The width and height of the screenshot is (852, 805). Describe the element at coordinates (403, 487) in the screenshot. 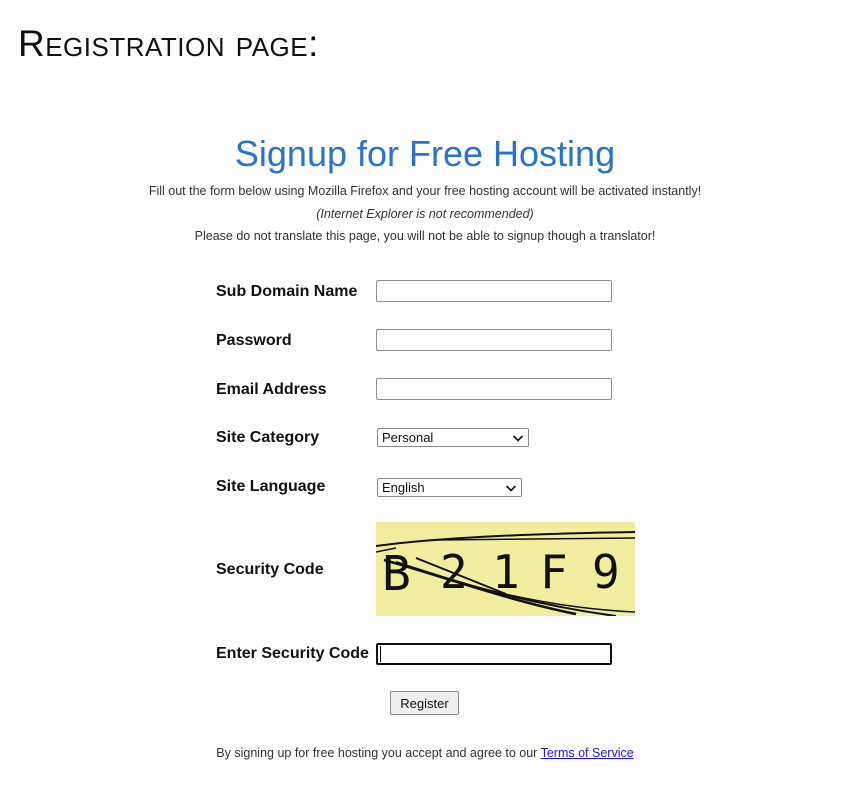

I see `site-language-selected: English` at that location.